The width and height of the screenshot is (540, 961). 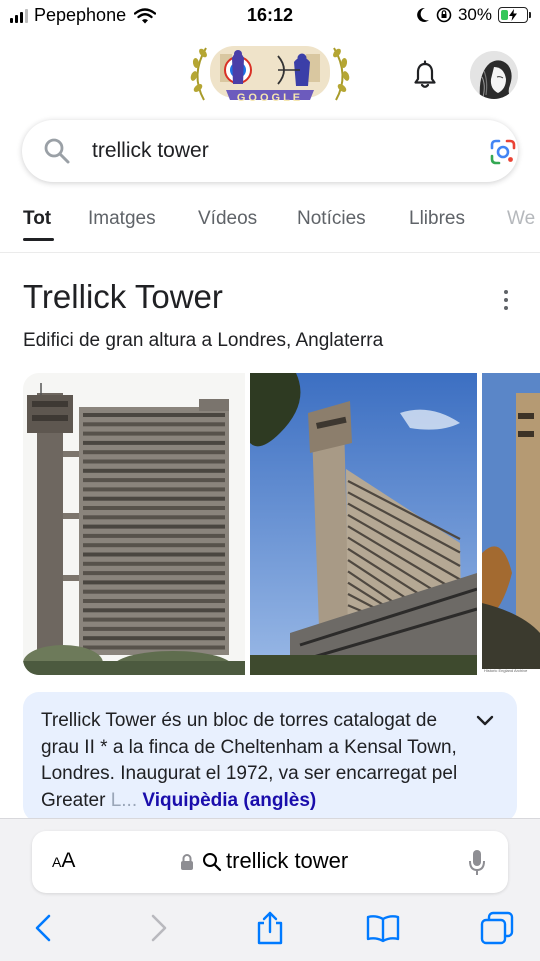 I want to click on tabs-icon, so click(x=497, y=928).